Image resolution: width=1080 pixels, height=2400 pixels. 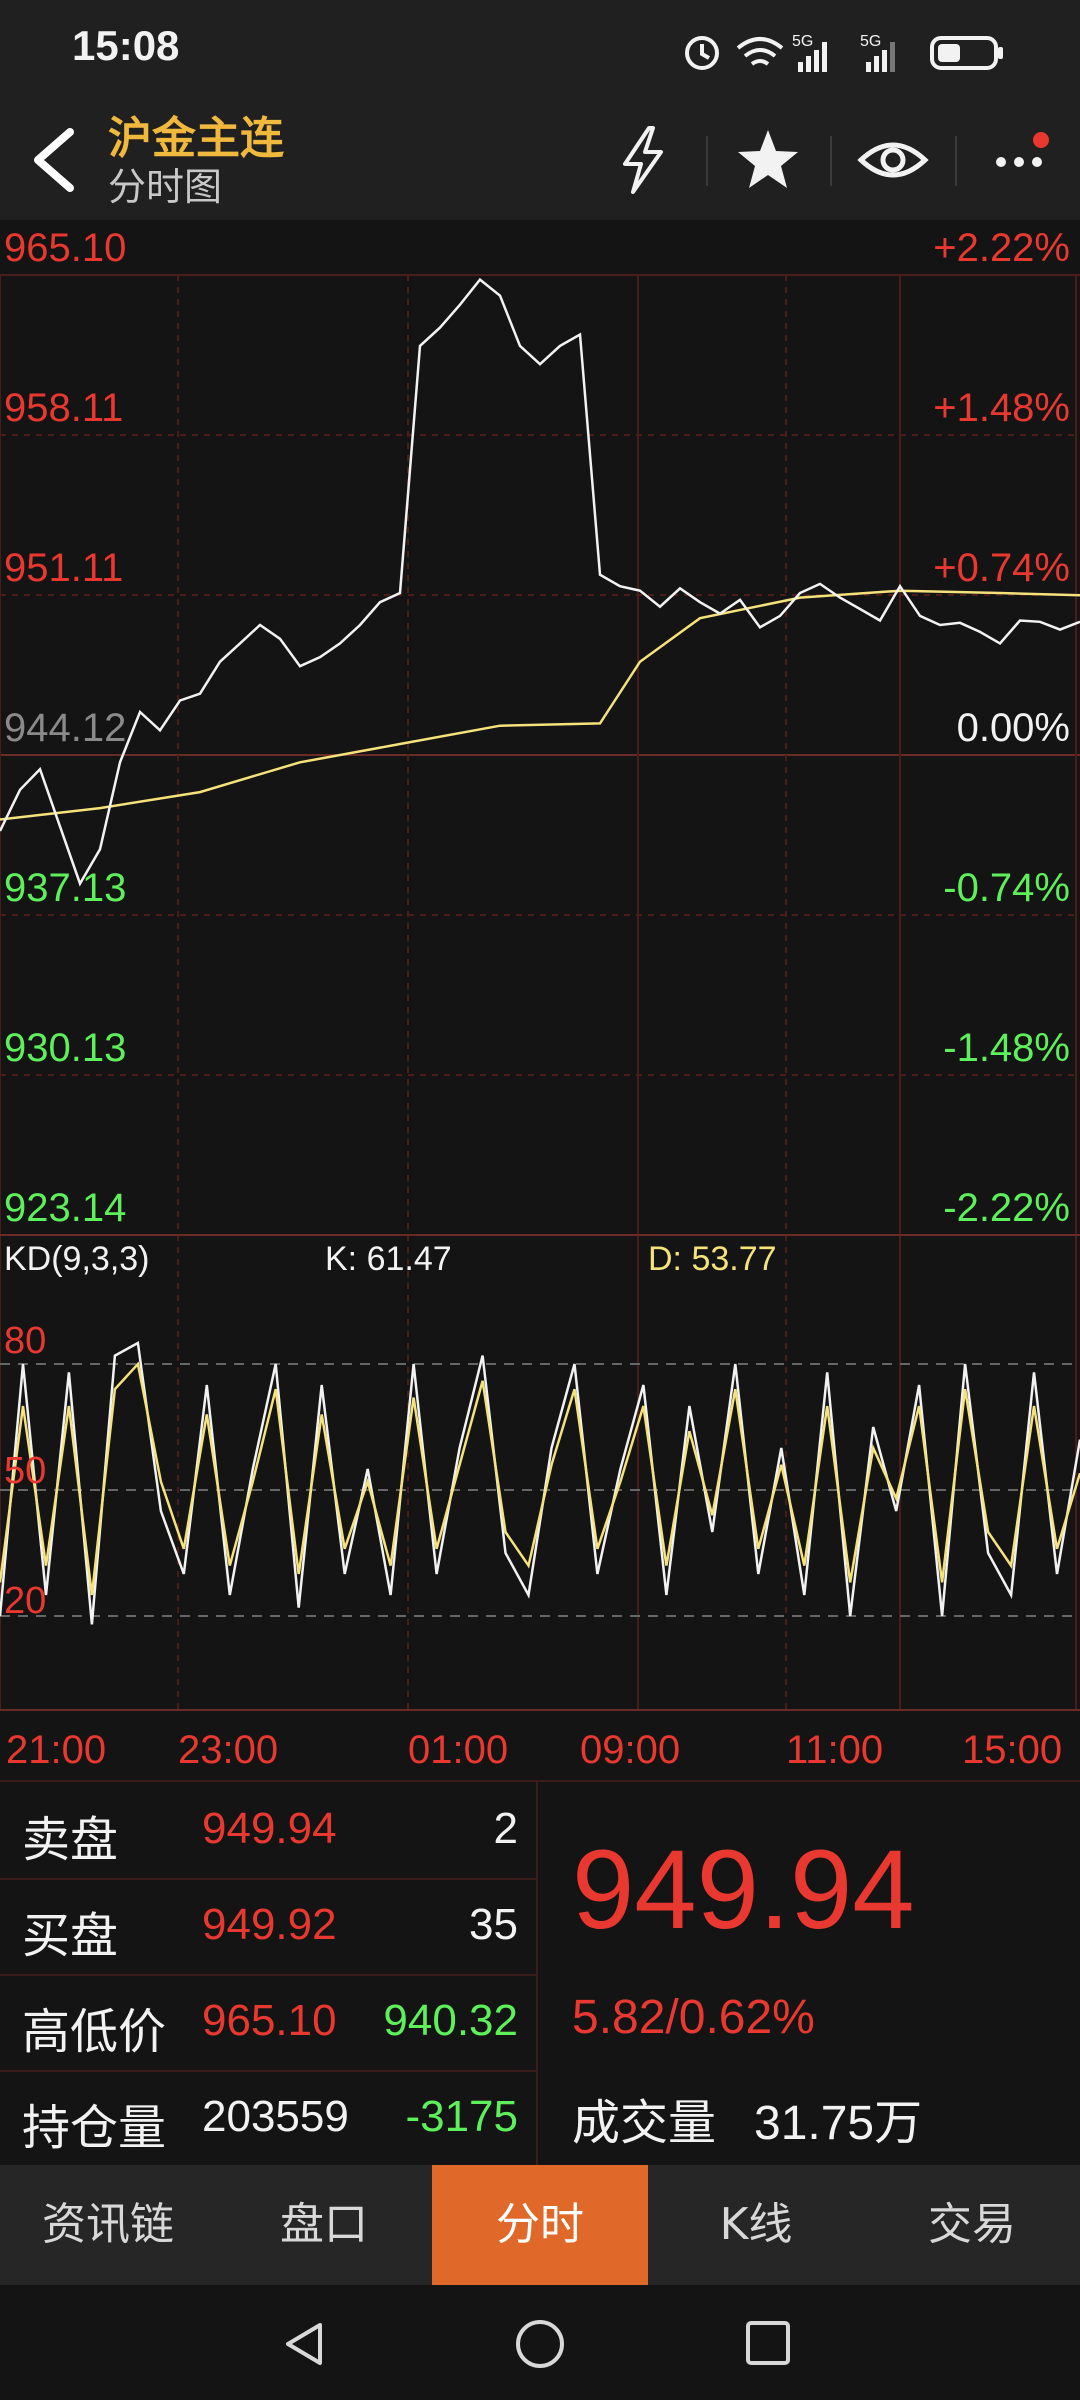 What do you see at coordinates (643, 160) in the screenshot?
I see `lightning-icon` at bounding box center [643, 160].